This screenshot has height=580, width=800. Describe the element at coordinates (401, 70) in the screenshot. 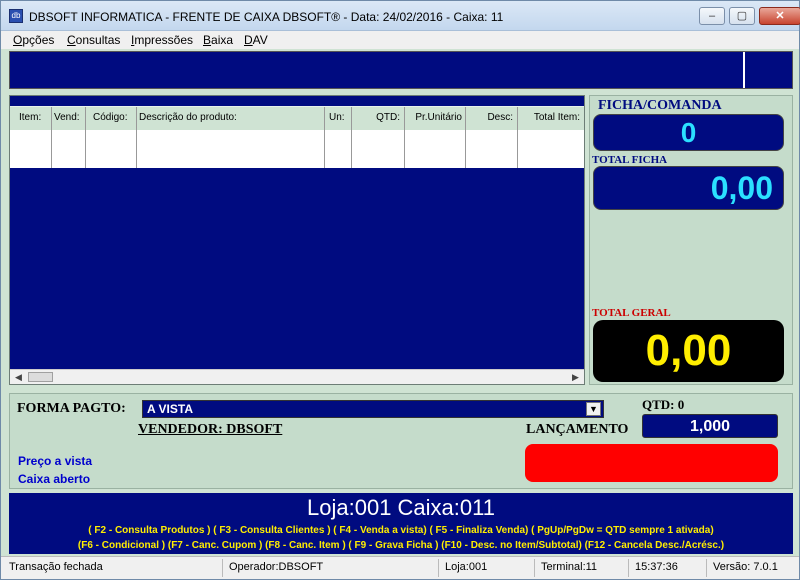

I see `product-display-bar` at that location.